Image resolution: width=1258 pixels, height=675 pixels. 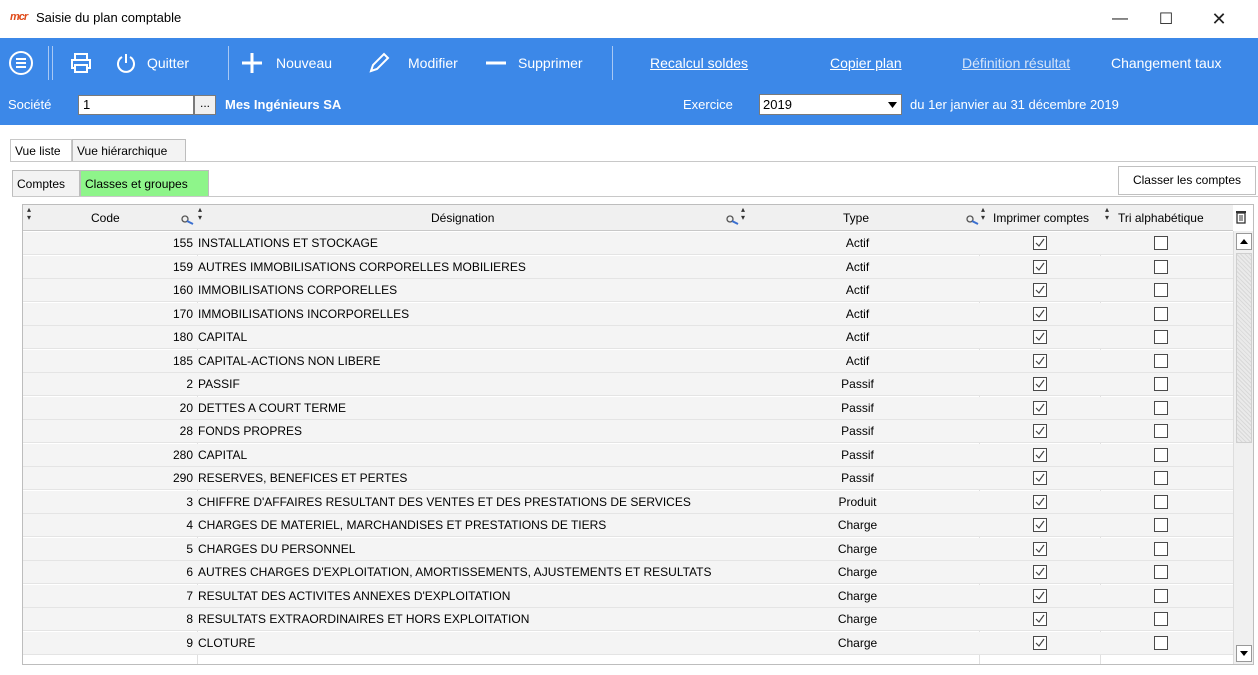 What do you see at coordinates (21, 63) in the screenshot?
I see `menu-icon` at bounding box center [21, 63].